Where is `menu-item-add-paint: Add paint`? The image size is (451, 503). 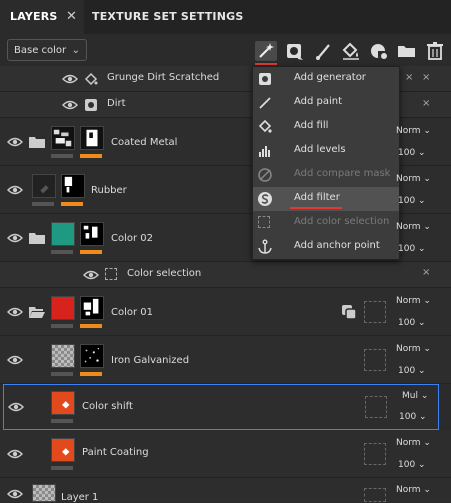
menu-item-add-paint: Add paint is located at coordinates (326, 103).